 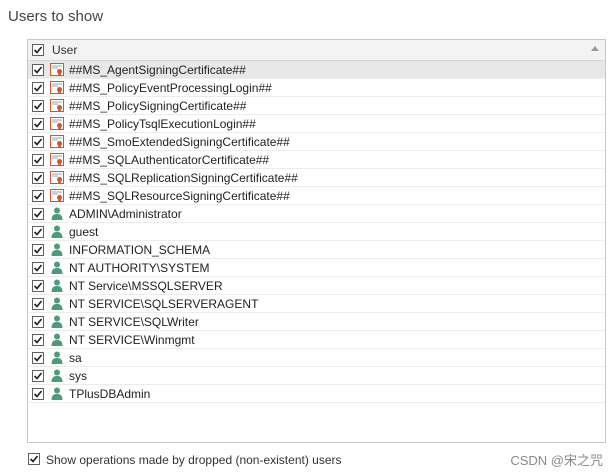 What do you see at coordinates (316, 214) in the screenshot?
I see `table-row: ADMIN\Administrator` at bounding box center [316, 214].